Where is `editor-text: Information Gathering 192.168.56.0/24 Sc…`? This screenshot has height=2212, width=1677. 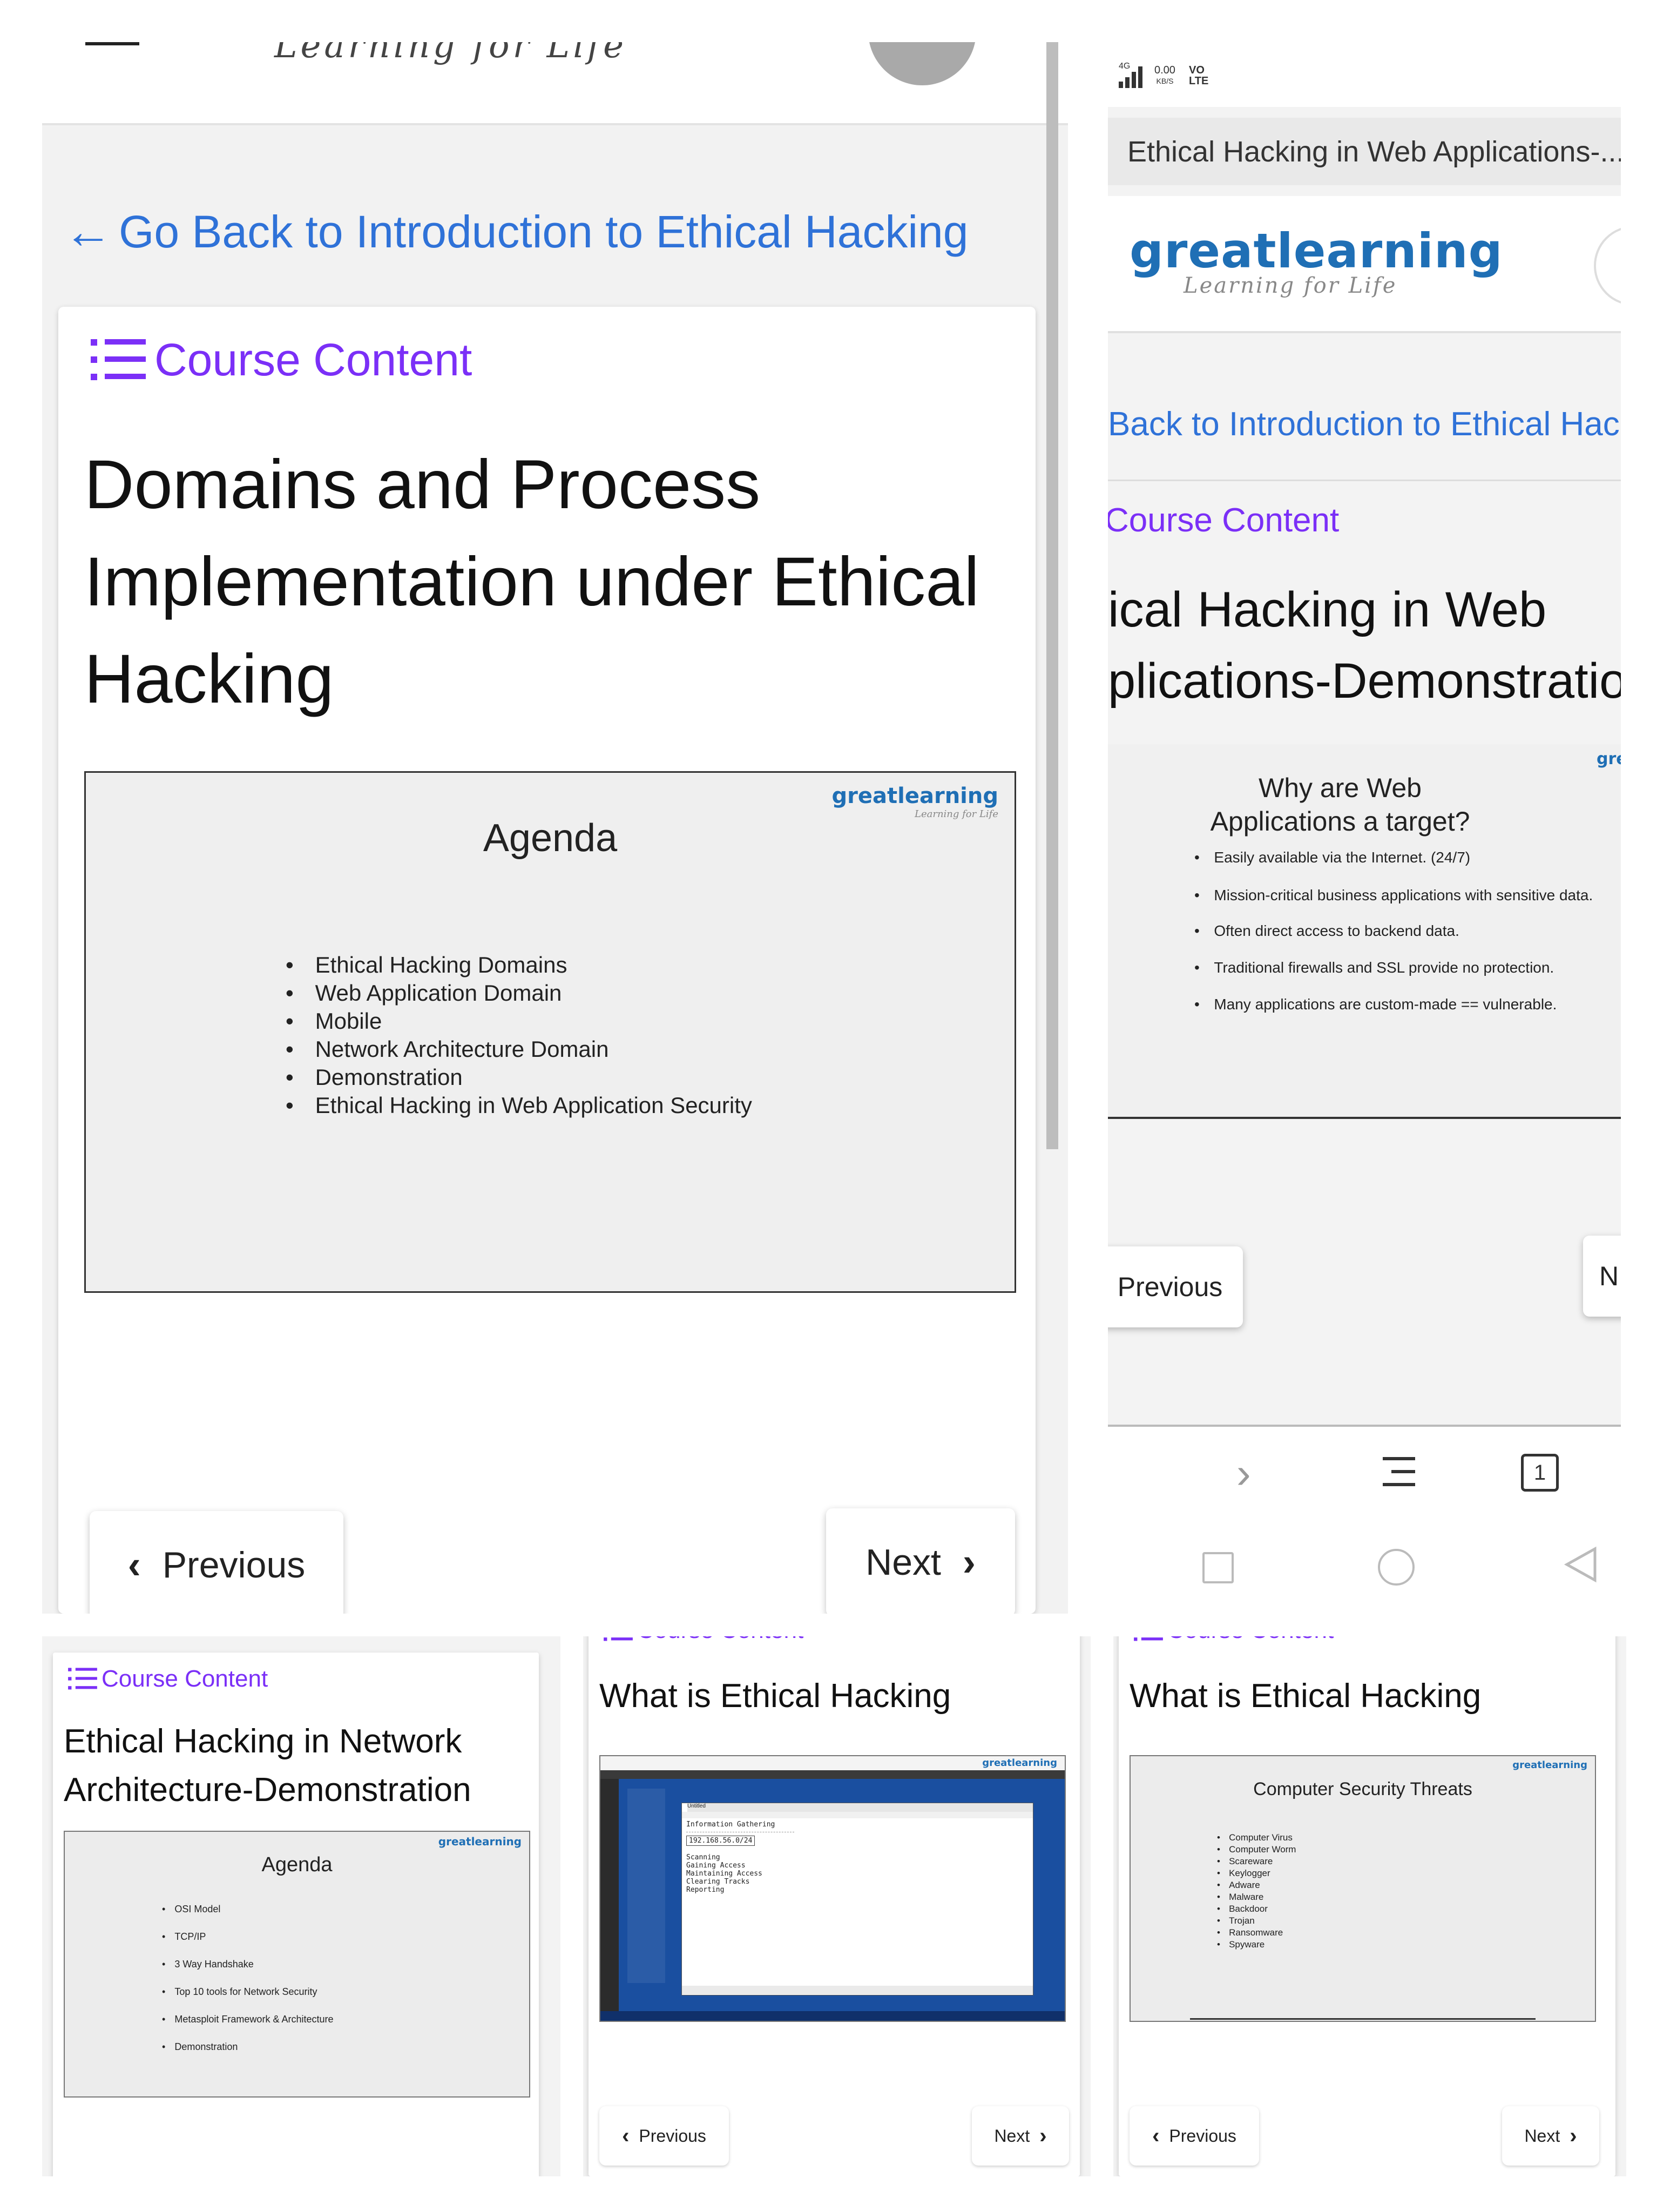
editor-text: Information Gathering 192.168.56.0/24 Sc… is located at coordinates (740, 1857).